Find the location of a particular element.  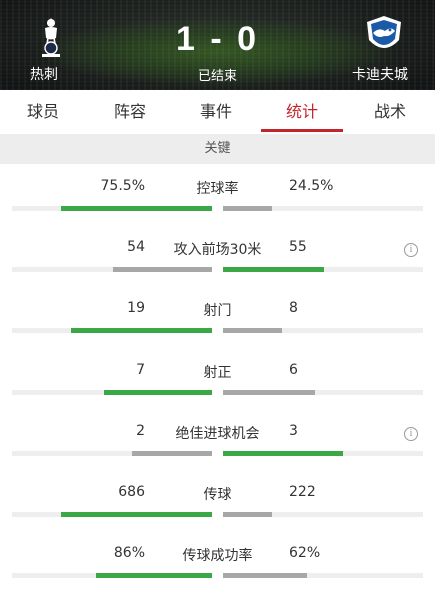

tab-tactics: 战术 is located at coordinates (390, 110).